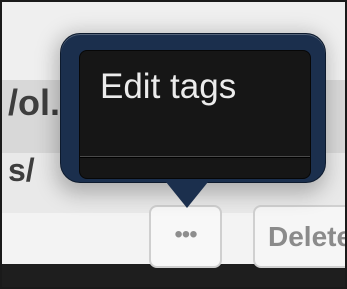 This screenshot has height=289, width=347. What do you see at coordinates (195, 157) in the screenshot?
I see `menu-divider-shadow` at bounding box center [195, 157].